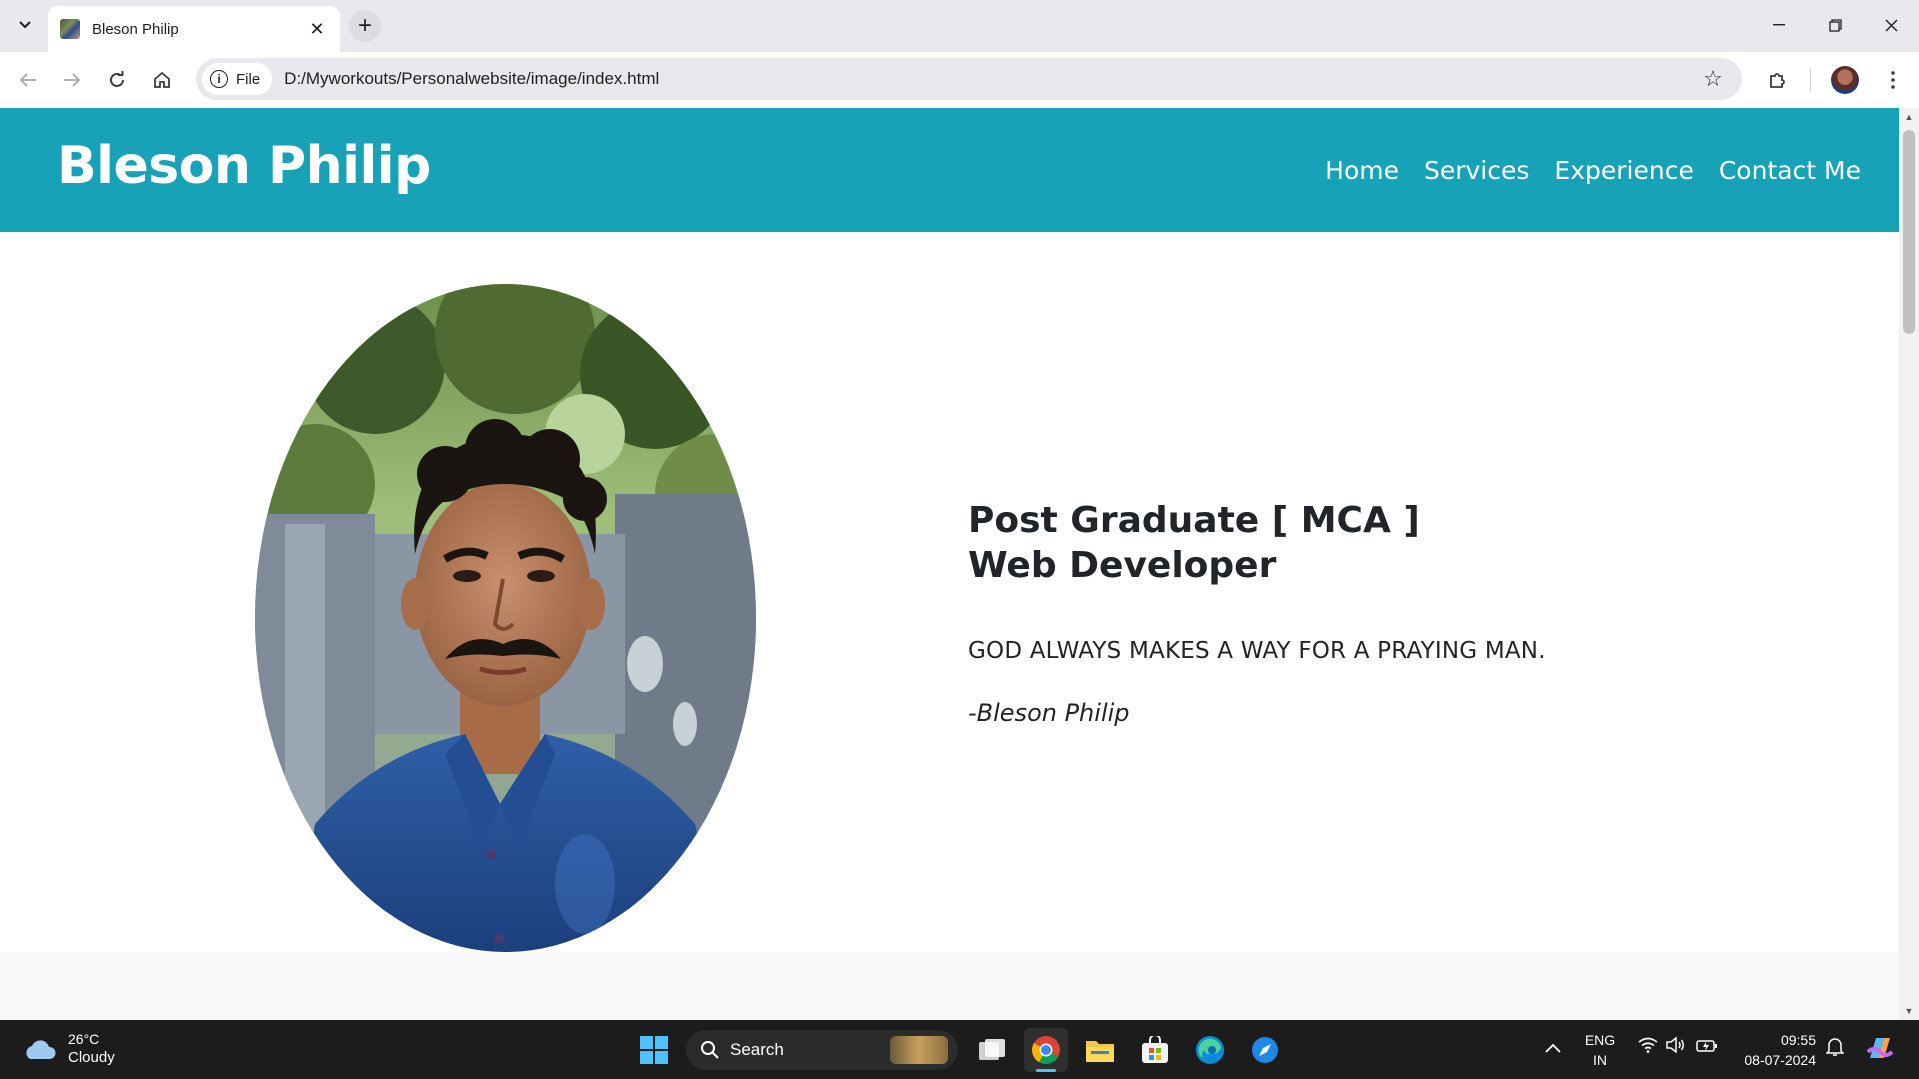 This screenshot has width=1919, height=1079. Describe the element at coordinates (91, 1057) in the screenshot. I see `weather-condition: Cloudy` at that location.